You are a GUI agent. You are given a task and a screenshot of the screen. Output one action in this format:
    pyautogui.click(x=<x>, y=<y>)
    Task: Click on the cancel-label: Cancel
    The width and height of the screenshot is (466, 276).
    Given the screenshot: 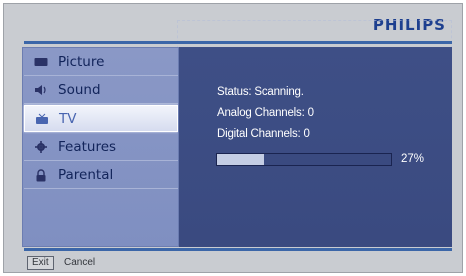 What is the action you would take?
    pyautogui.click(x=80, y=262)
    